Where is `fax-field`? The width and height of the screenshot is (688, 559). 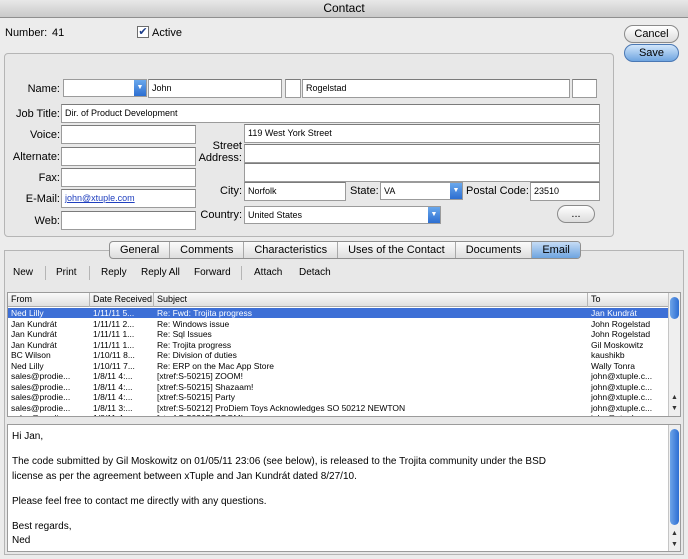
fax-field is located at coordinates (128, 177).